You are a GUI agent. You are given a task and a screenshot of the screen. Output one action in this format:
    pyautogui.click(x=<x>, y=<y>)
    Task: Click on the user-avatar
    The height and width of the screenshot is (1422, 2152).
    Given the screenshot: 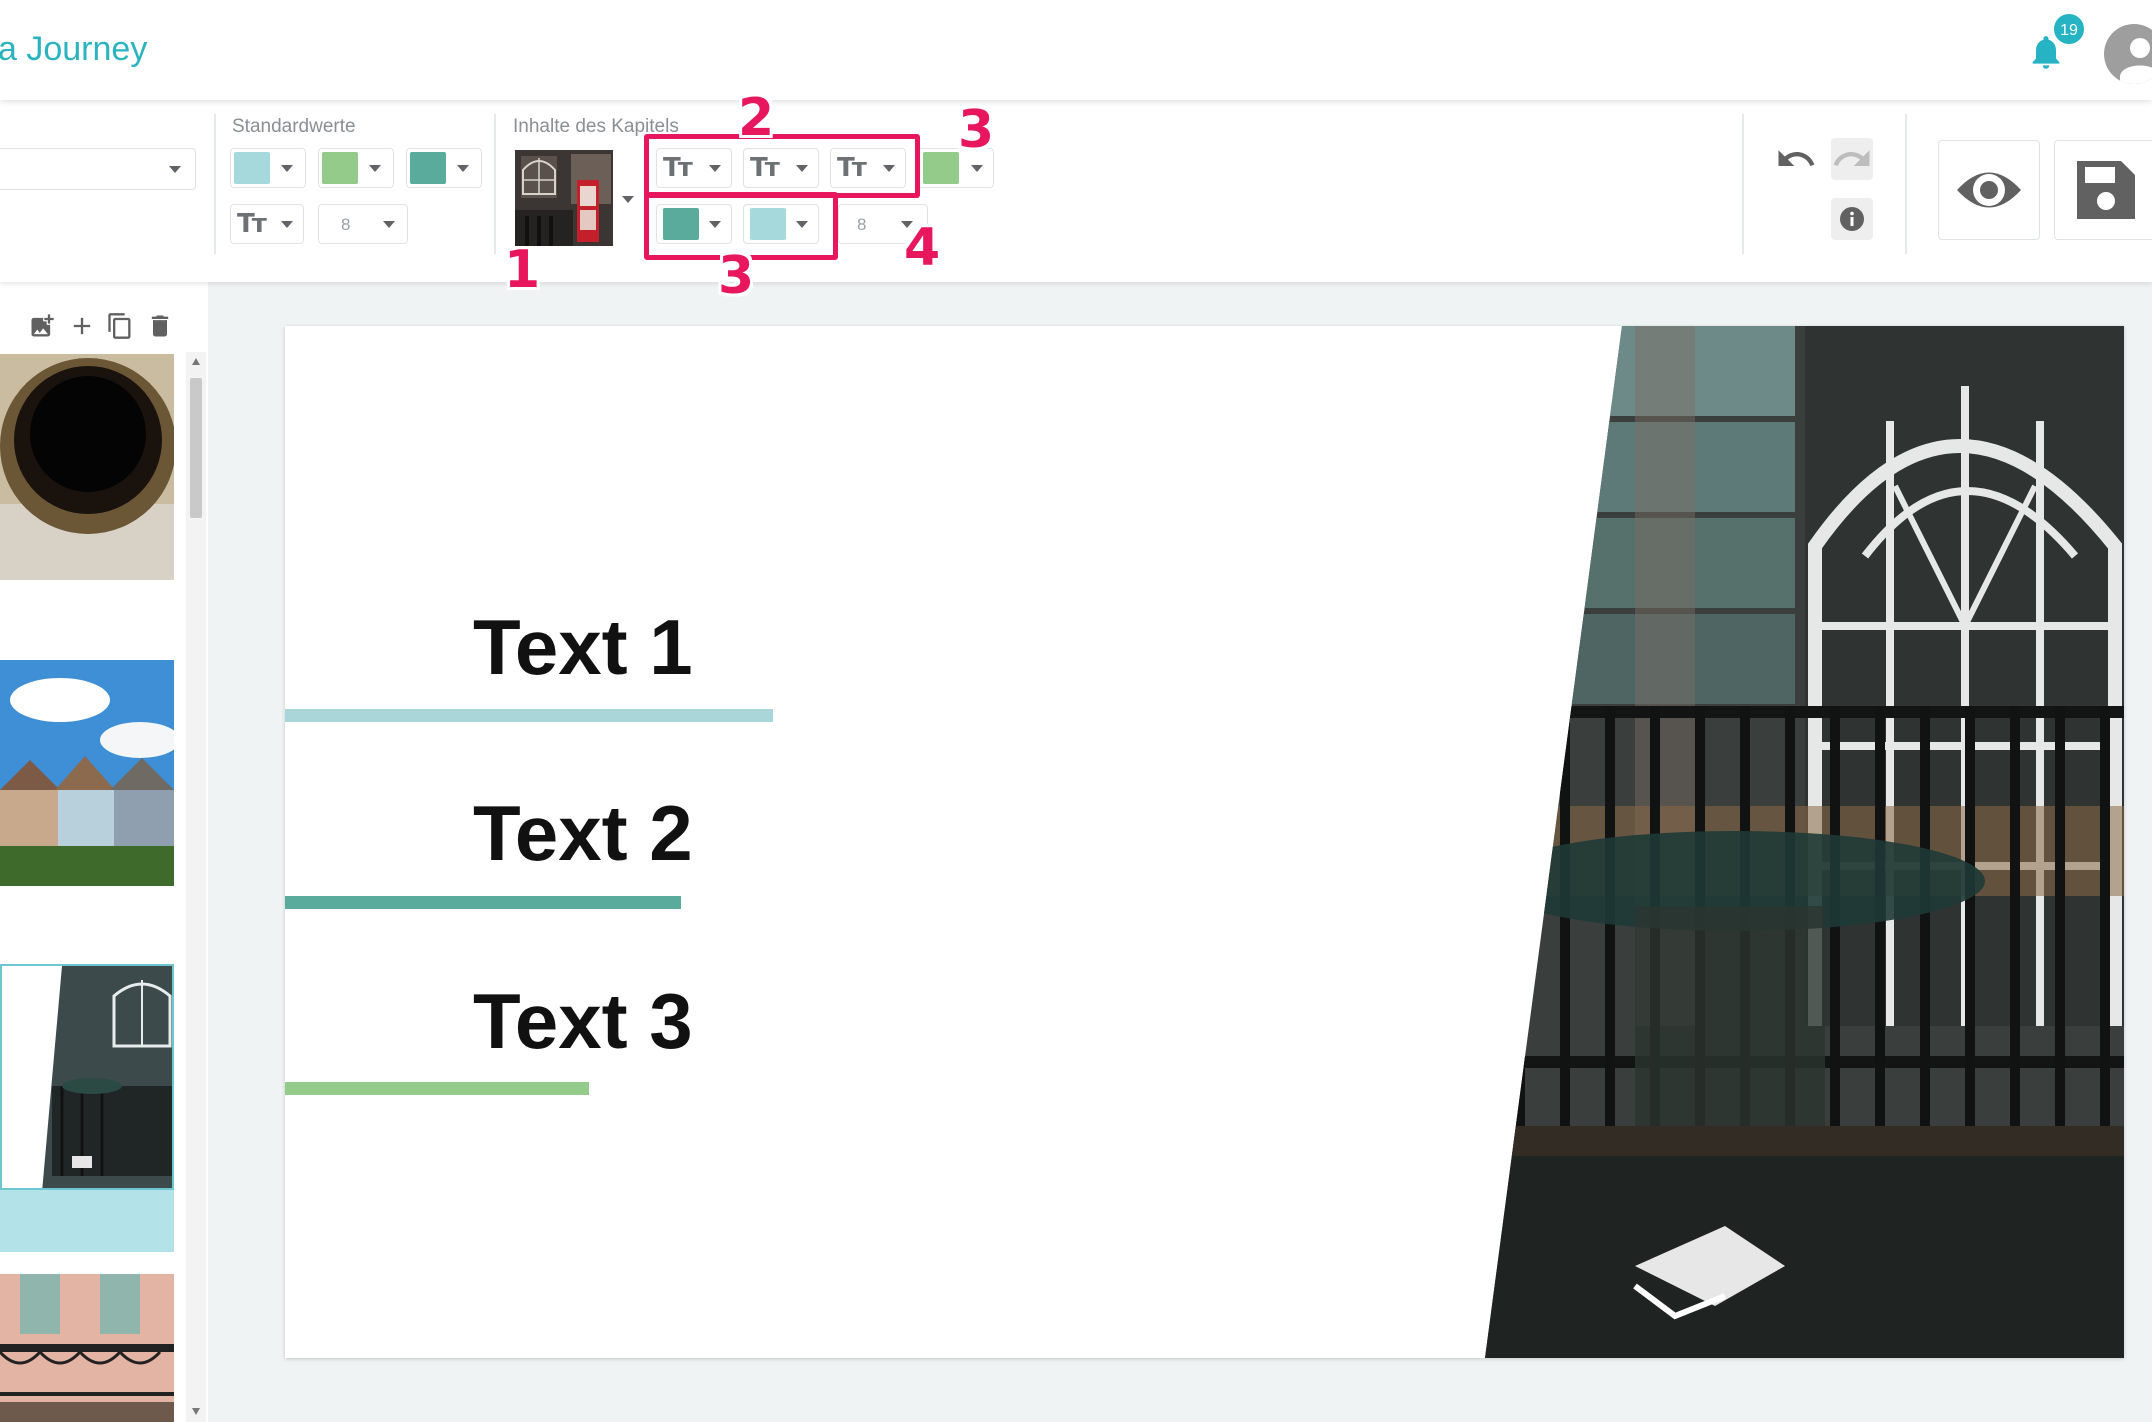 What is the action you would take?
    pyautogui.click(x=2128, y=54)
    